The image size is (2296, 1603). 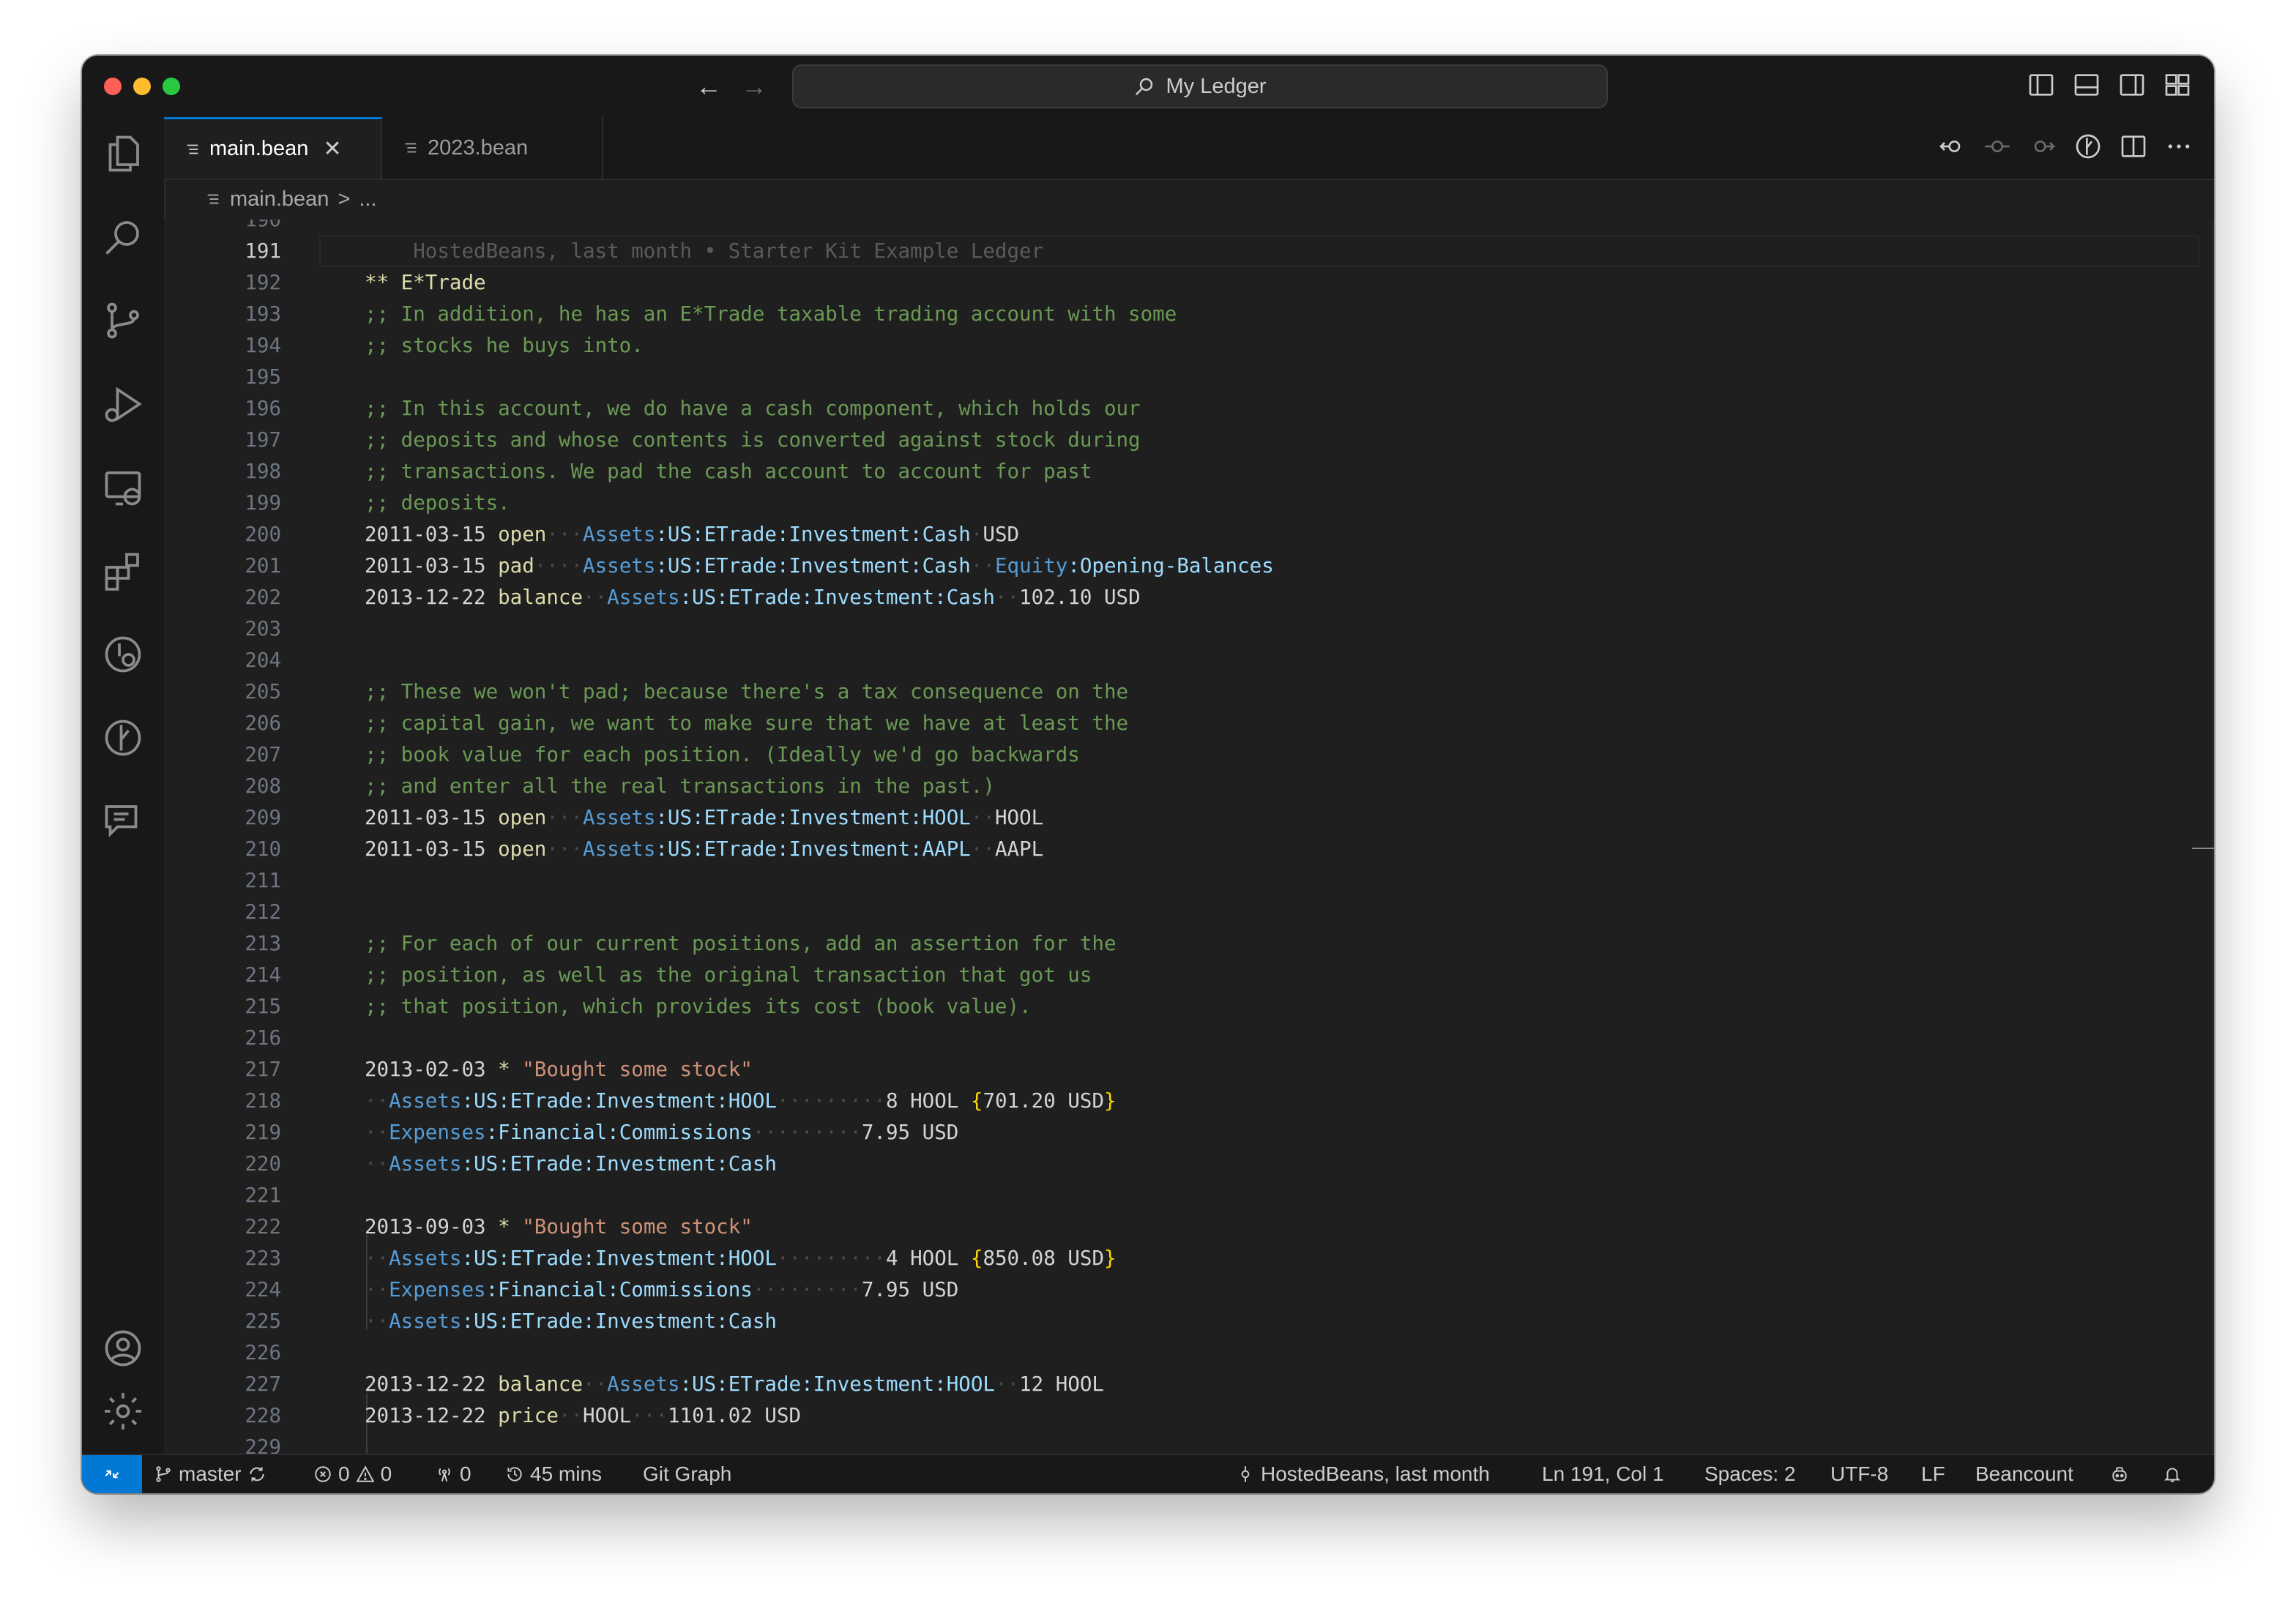 I want to click on remote-indicator-button, so click(x=112, y=1474).